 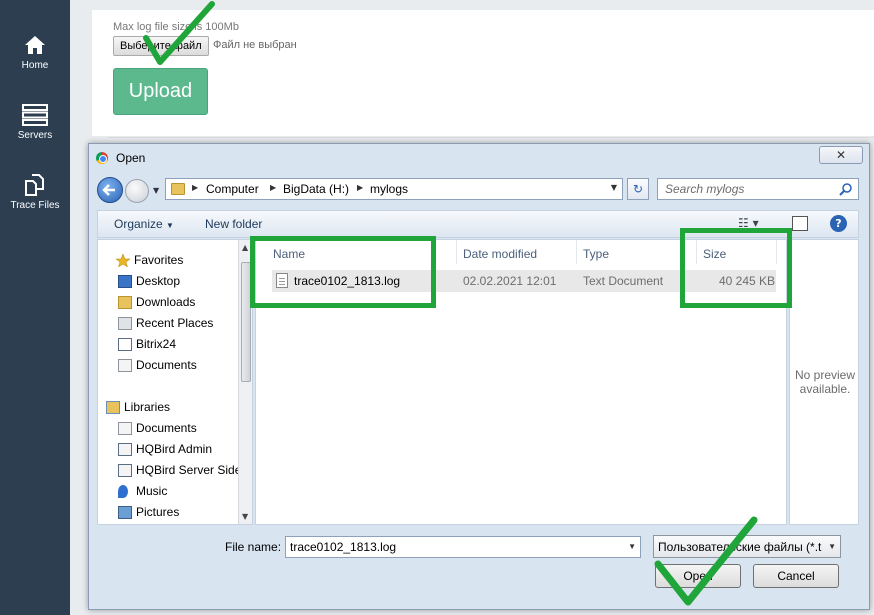 What do you see at coordinates (125, 323) in the screenshot?
I see `recent-places-icon` at bounding box center [125, 323].